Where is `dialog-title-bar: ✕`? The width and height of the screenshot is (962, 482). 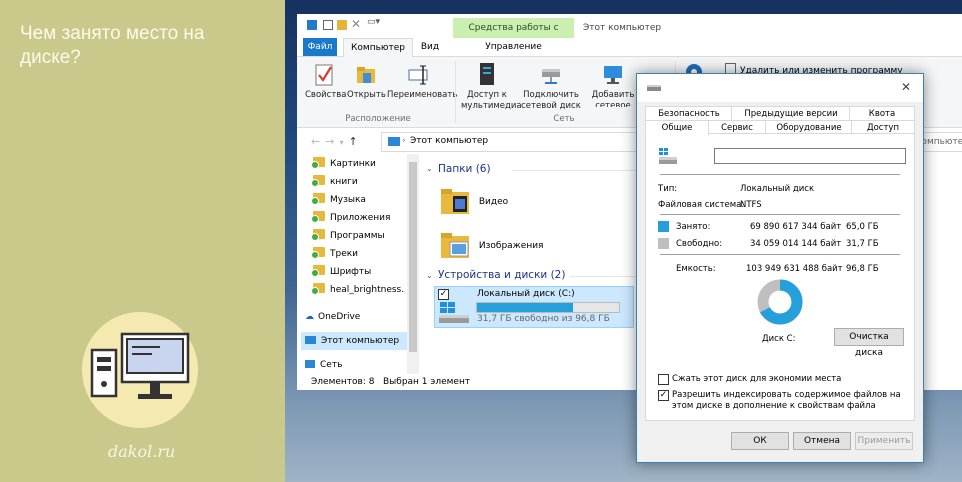 dialog-title-bar: ✕ is located at coordinates (780, 88).